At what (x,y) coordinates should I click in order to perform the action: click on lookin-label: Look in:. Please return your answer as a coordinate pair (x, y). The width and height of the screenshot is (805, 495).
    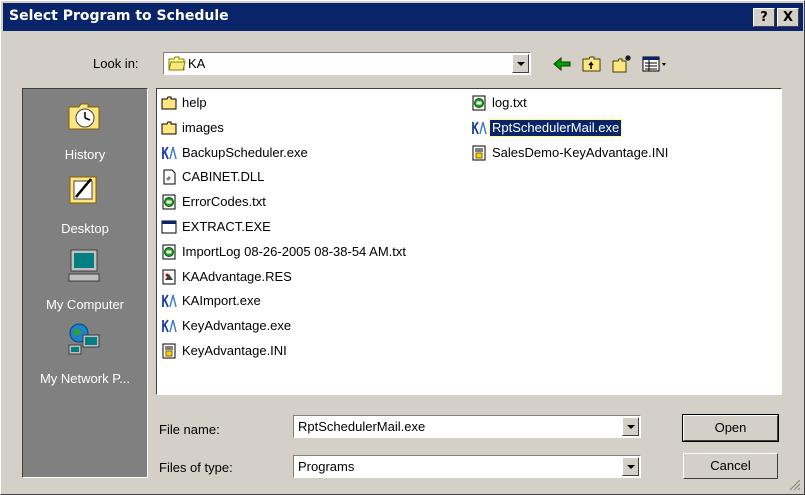
    Looking at the image, I should click on (116, 63).